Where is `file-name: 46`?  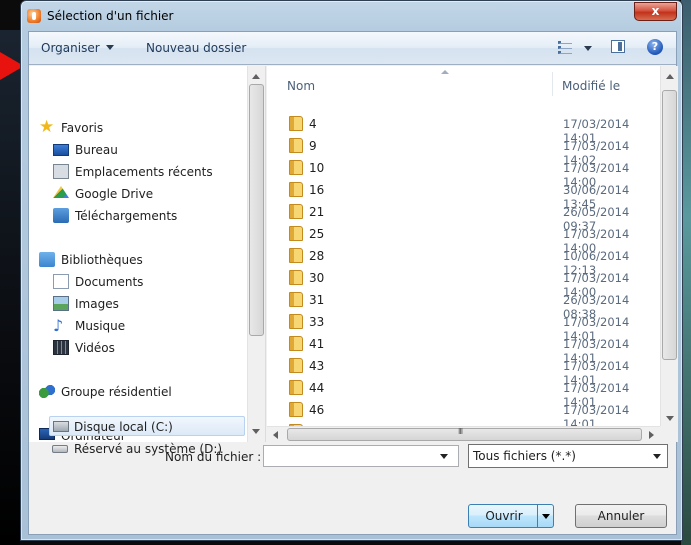 file-name: 46 is located at coordinates (317, 410).